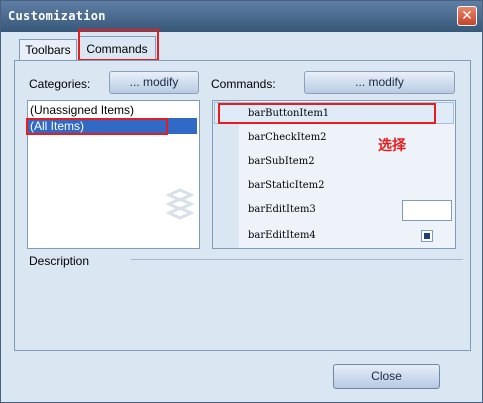 Image resolution: width=483 pixels, height=403 pixels. I want to click on description-label: Description, so click(59, 261).